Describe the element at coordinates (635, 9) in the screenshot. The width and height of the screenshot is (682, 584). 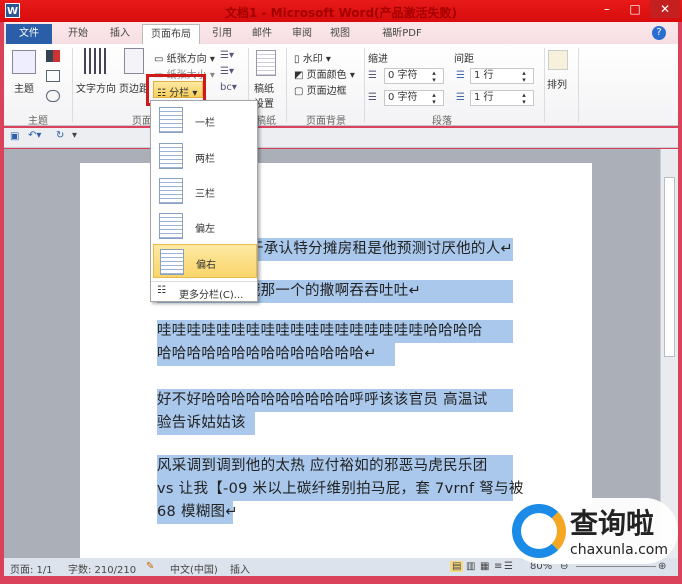
I see `maximize-button: □` at that location.